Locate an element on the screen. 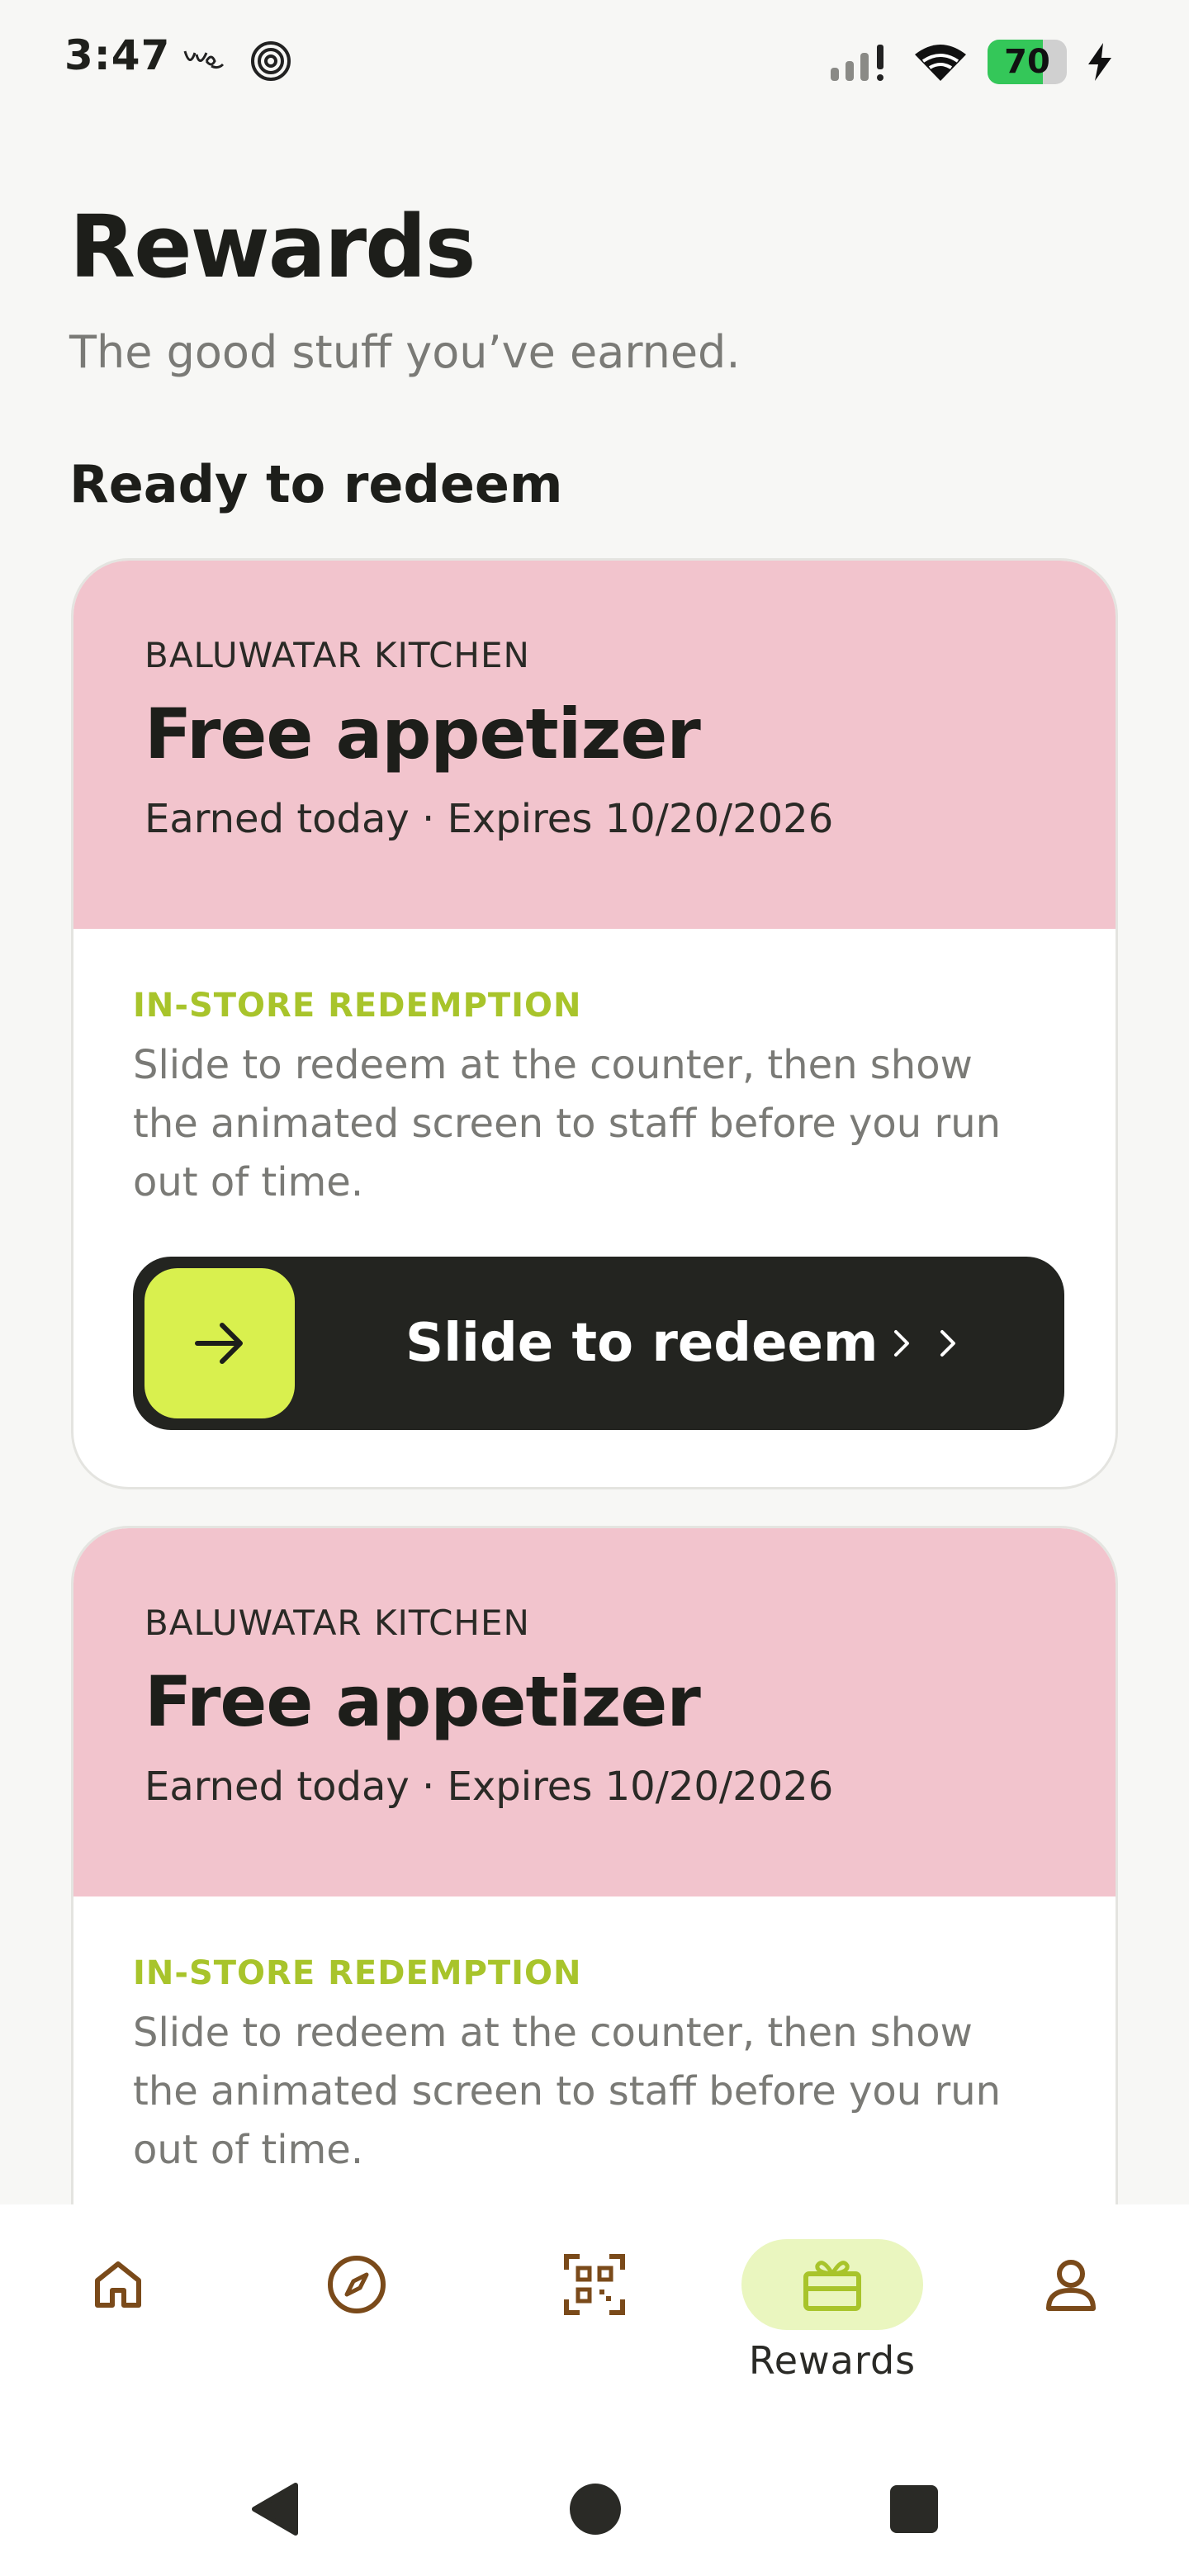  home-icon is located at coordinates (118, 2284).